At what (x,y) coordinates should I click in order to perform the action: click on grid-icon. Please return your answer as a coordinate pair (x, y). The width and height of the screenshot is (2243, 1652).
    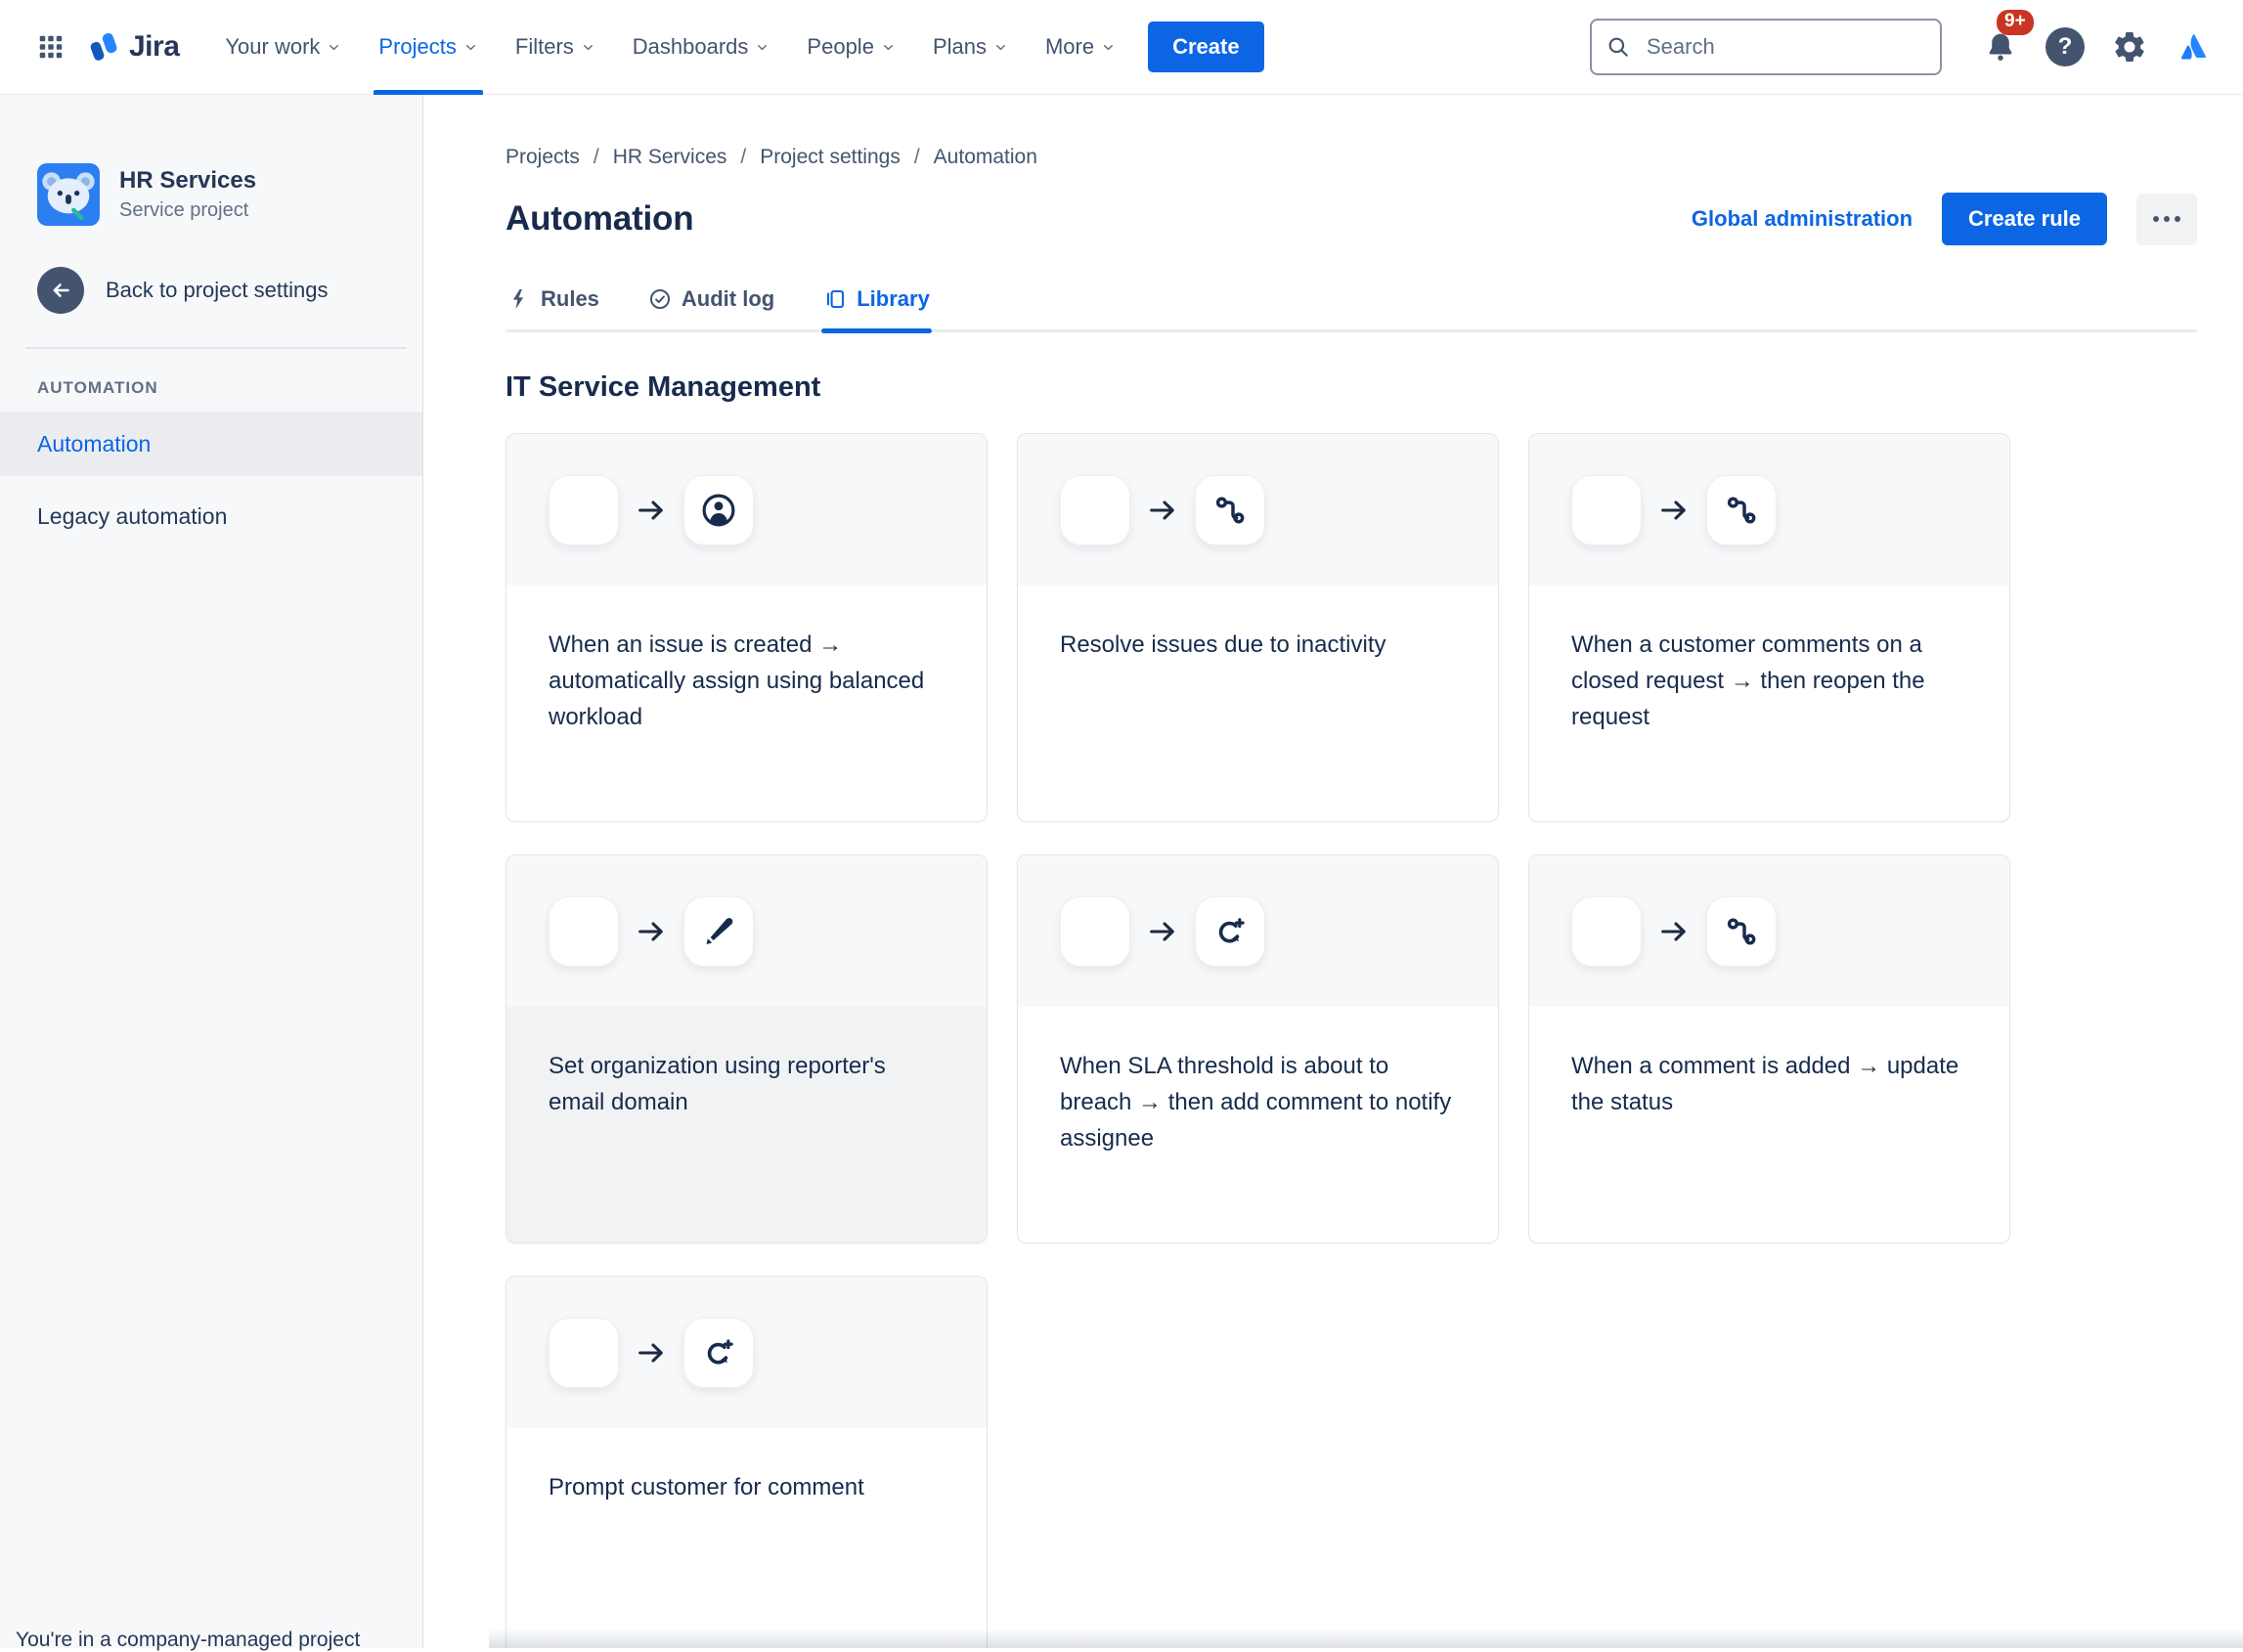
    Looking at the image, I should click on (51, 47).